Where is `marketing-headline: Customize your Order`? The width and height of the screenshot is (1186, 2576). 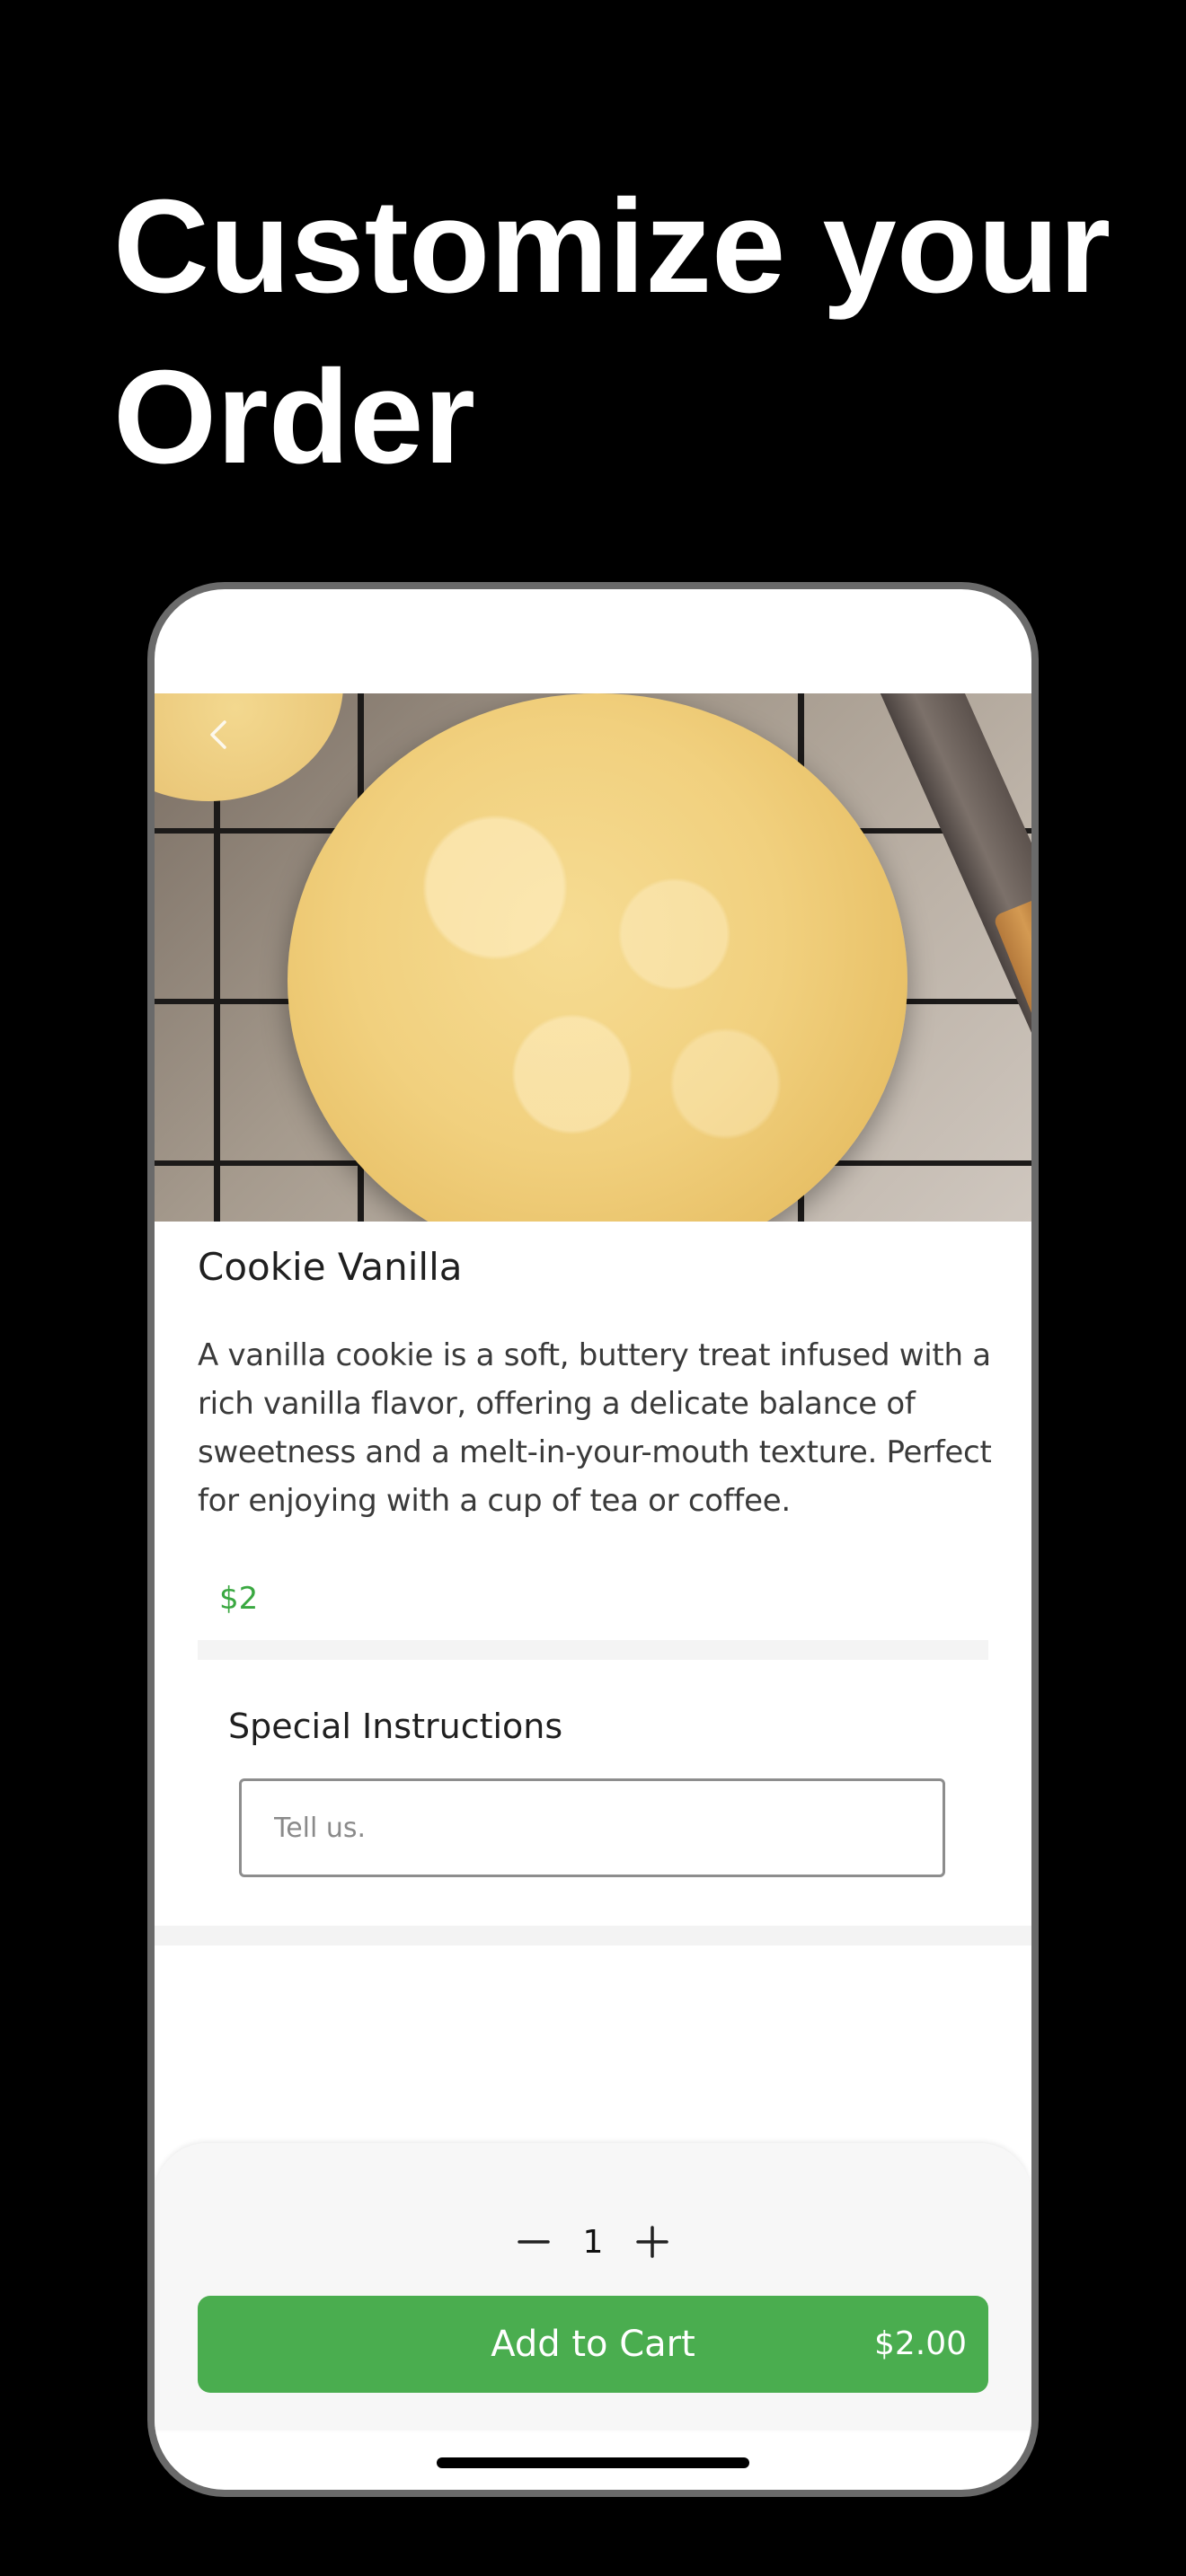 marketing-headline: Customize your Order is located at coordinates (643, 332).